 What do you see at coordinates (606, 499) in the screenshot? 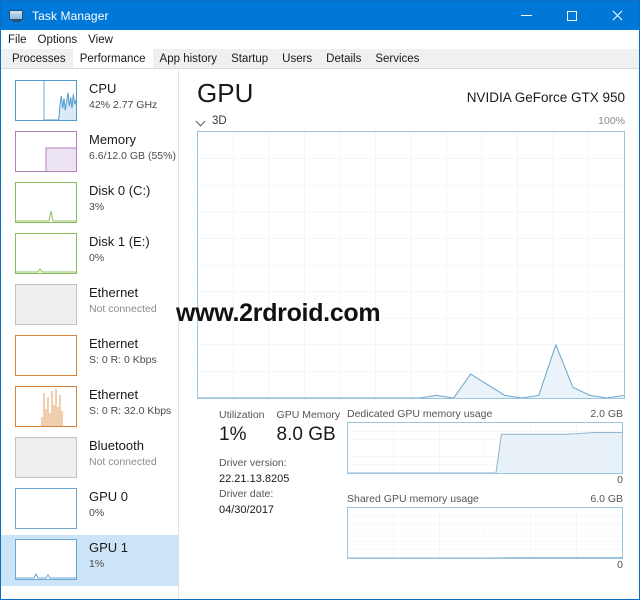
I see `shared-memory-max: 6.0 GB` at bounding box center [606, 499].